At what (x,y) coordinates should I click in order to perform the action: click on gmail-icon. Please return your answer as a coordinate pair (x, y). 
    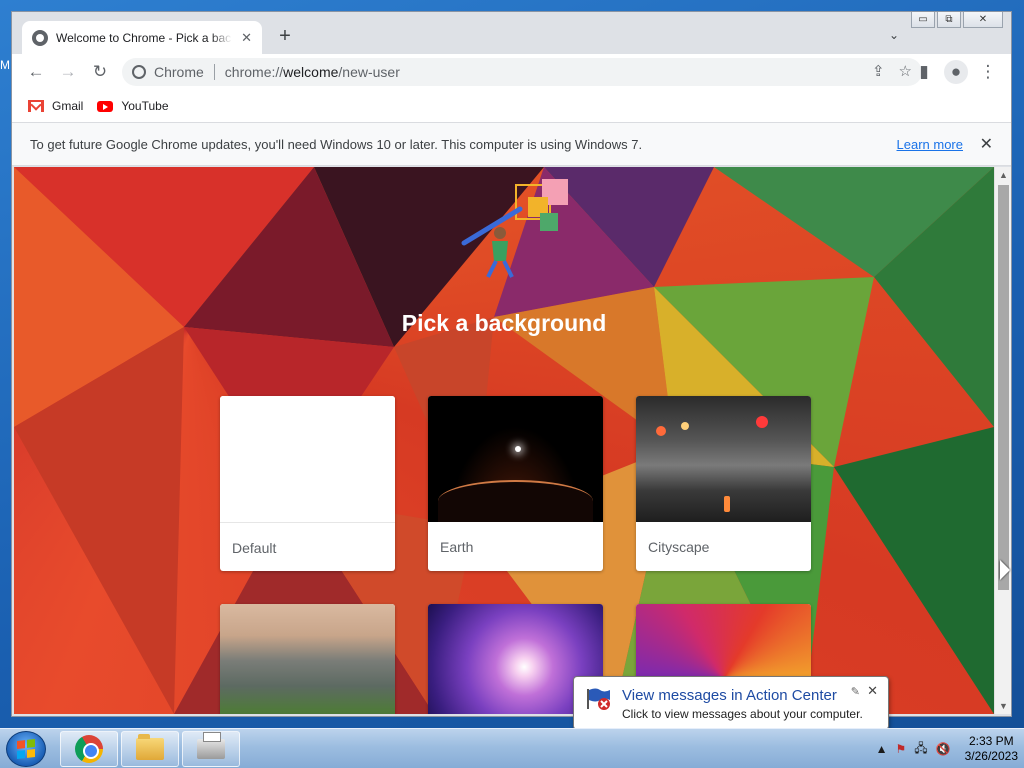
    Looking at the image, I should click on (36, 106).